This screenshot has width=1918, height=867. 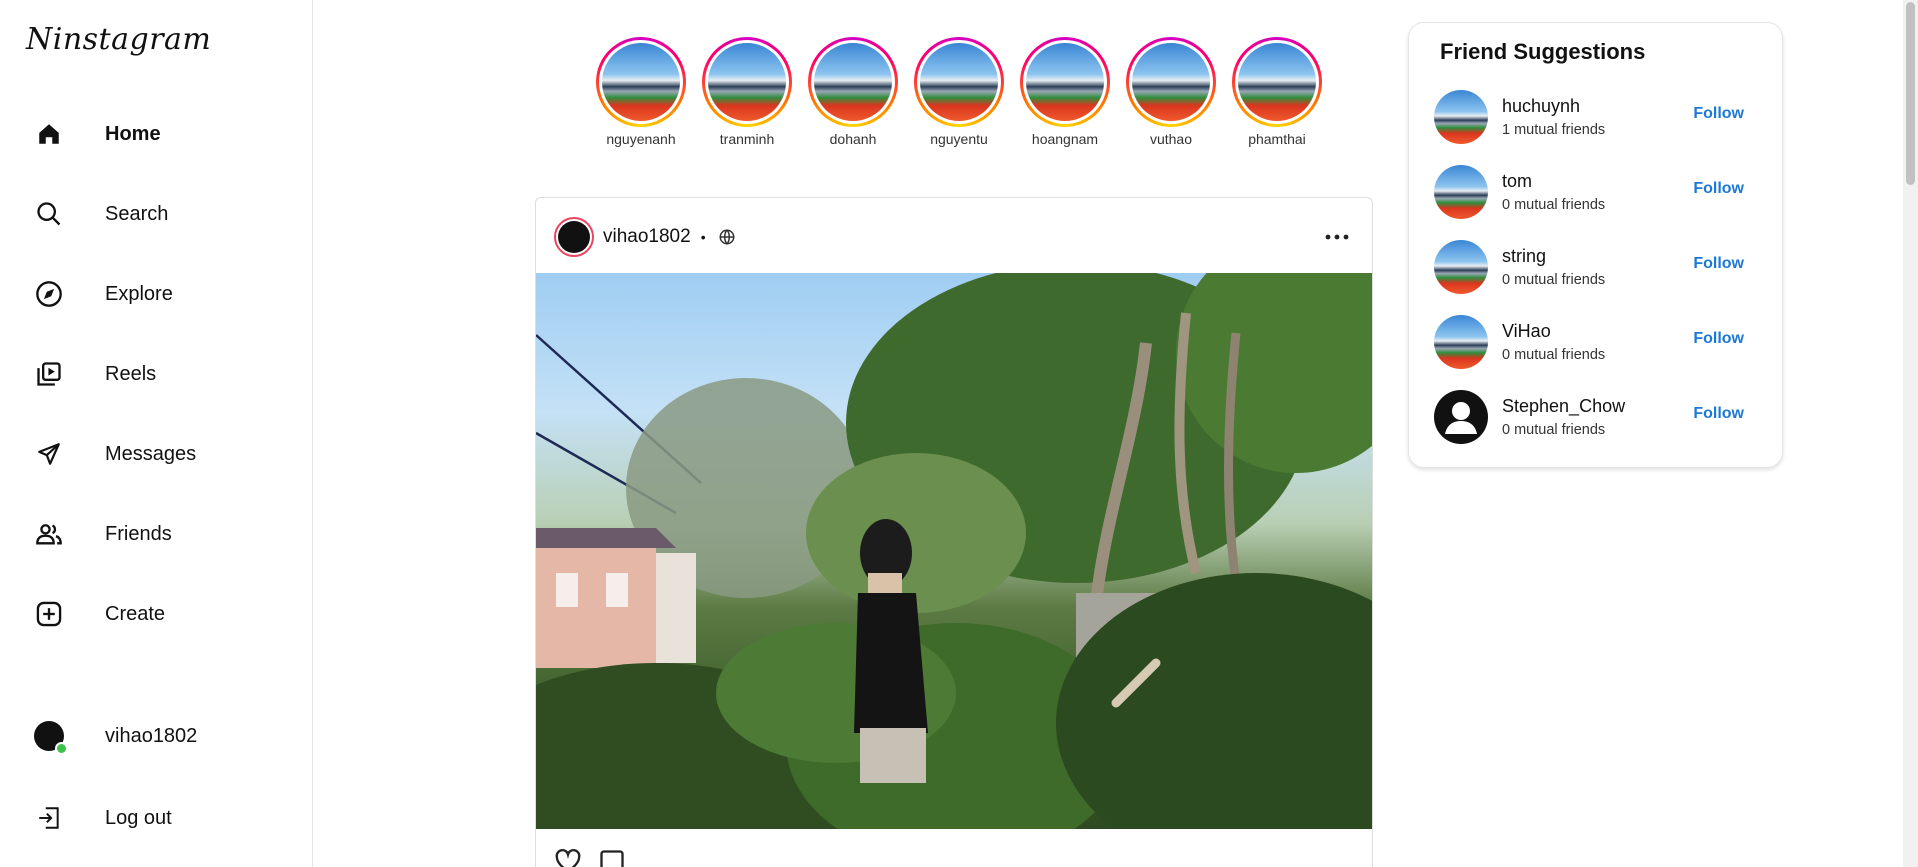 I want to click on comment-icon, so click(x=612, y=857).